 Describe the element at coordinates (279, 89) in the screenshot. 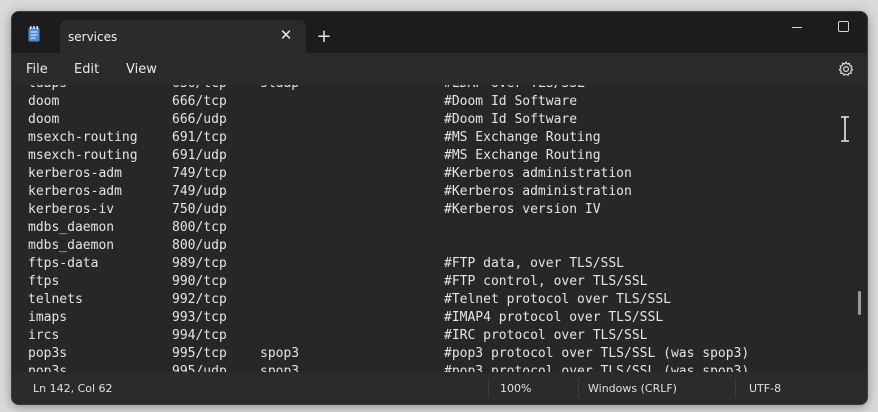

I see `service-alias: sldap` at that location.